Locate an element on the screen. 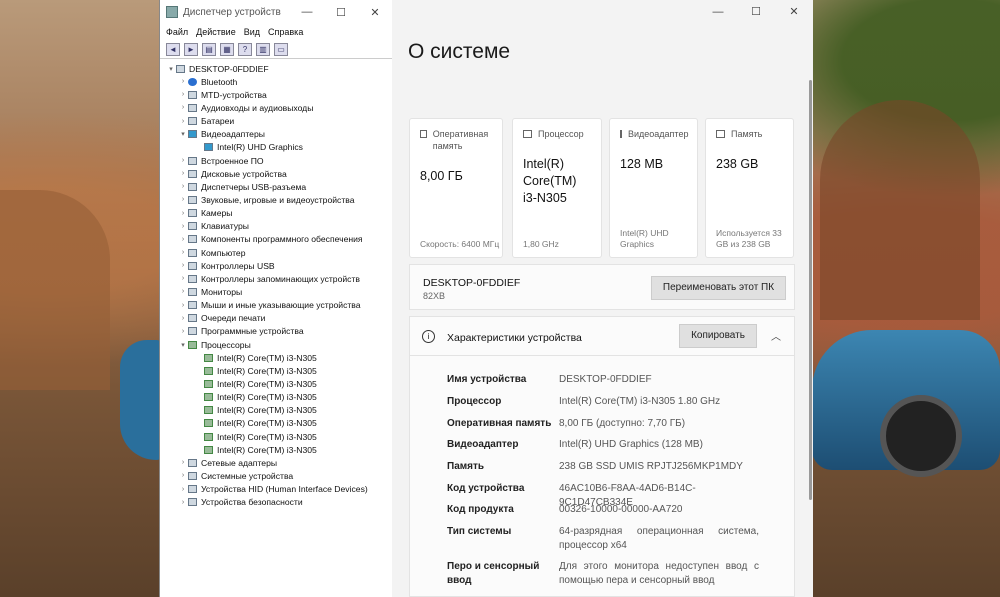 The image size is (1000, 597). tree-category-label: Аудиовходы и аудиовыходы is located at coordinates (257, 107).